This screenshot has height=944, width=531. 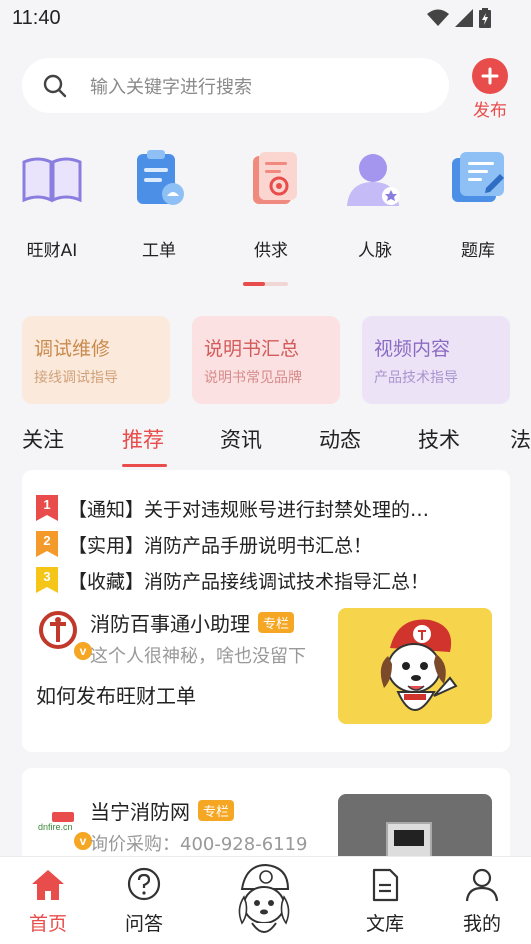 I want to click on nav-library: 文库, so click(x=385, y=901).